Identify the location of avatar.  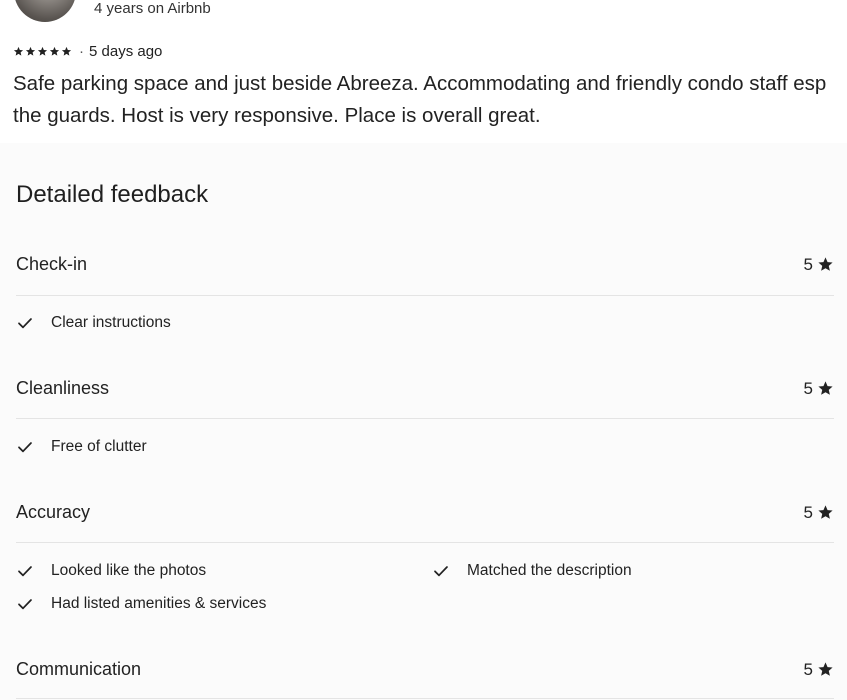
(45, 11).